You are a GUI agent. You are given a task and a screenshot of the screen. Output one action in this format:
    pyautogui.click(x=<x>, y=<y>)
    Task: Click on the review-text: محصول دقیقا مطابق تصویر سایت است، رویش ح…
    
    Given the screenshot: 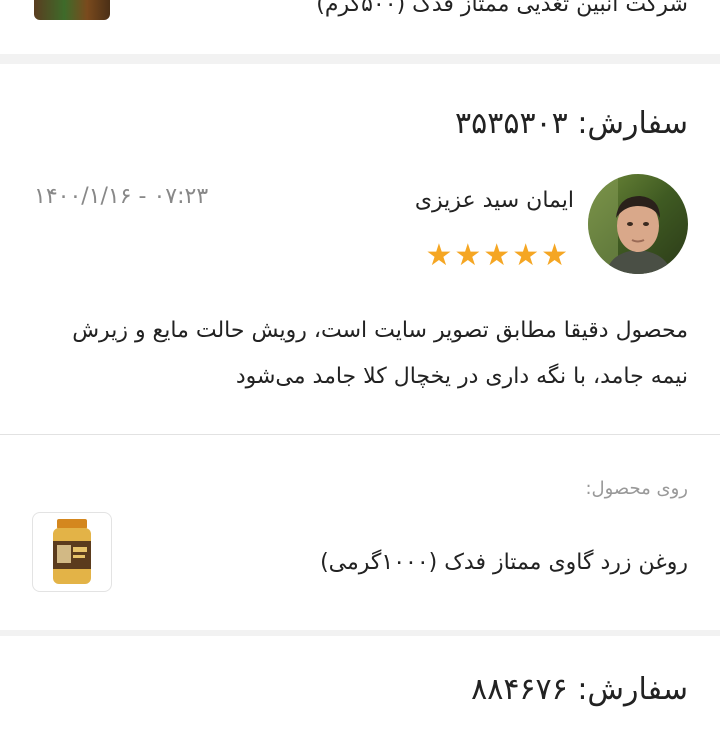 What is the action you would take?
    pyautogui.click(x=380, y=353)
    